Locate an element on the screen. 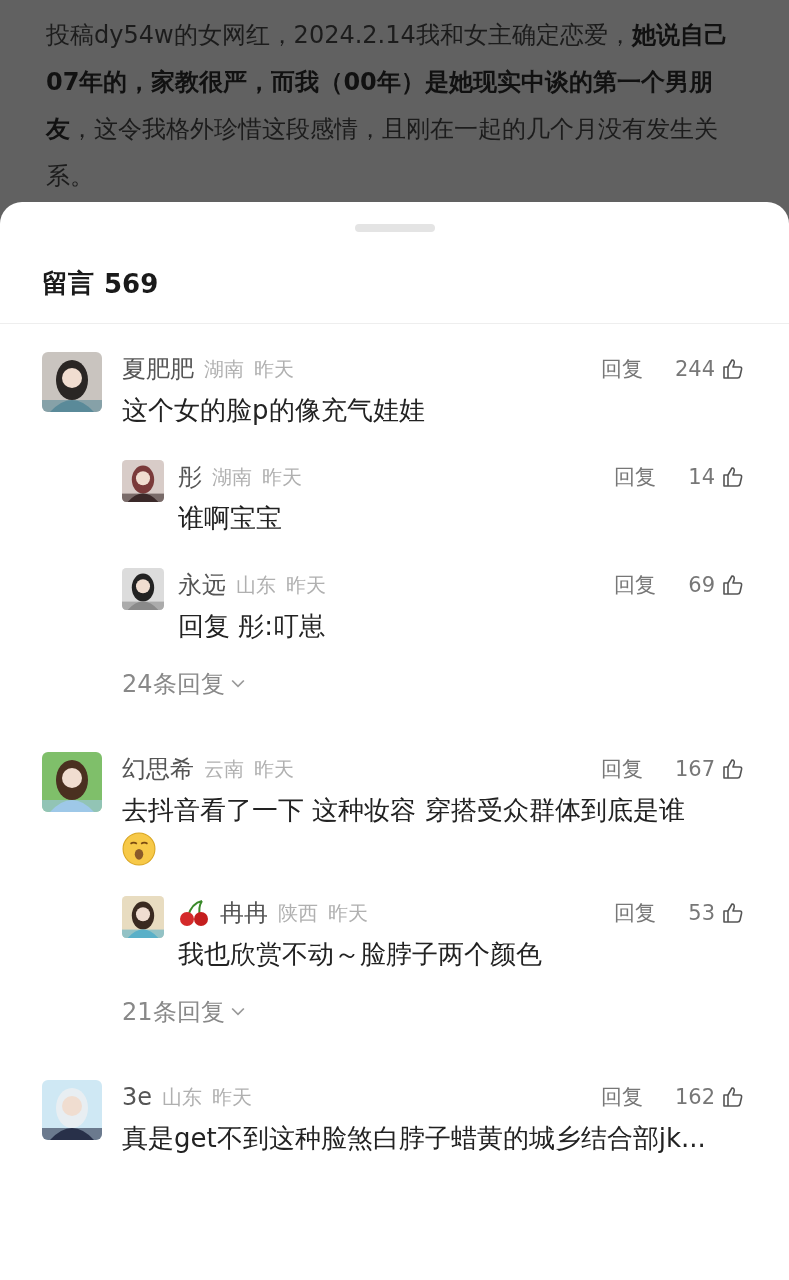  like-count: 162 is located at coordinates (694, 1097).